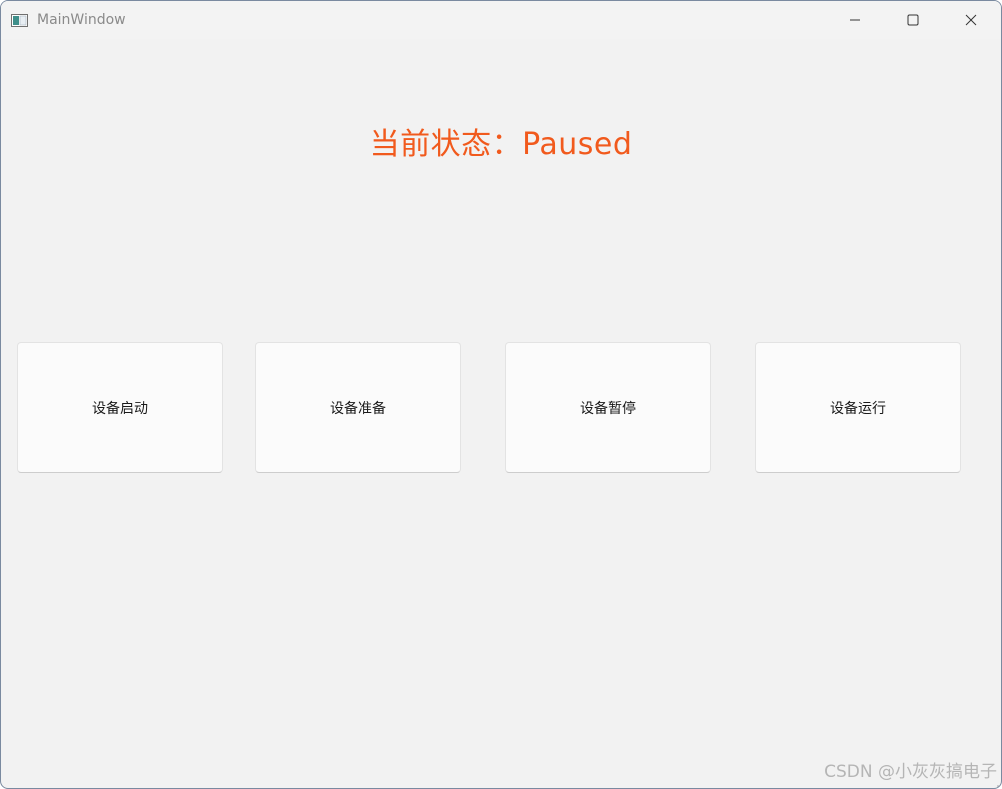 This screenshot has height=789, width=1002. I want to click on watermark: CSDN @小灰灰搞电子, so click(910, 772).